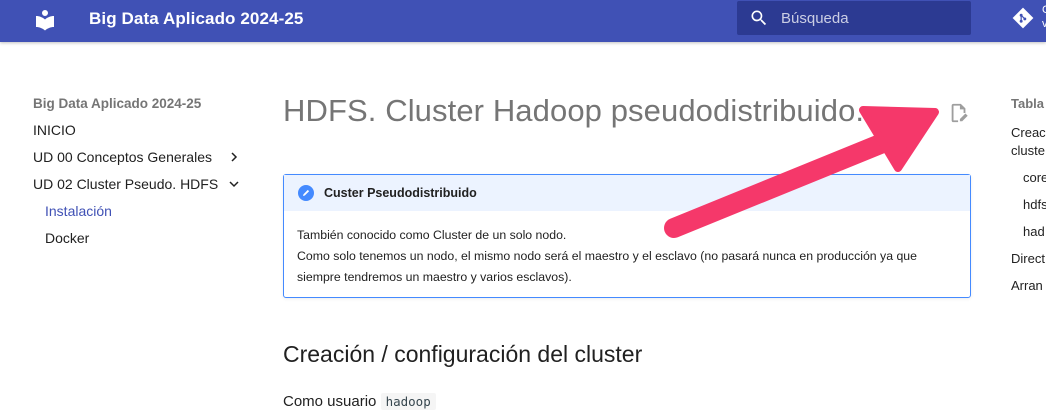  Describe the element at coordinates (126, 184) in the screenshot. I see `sidebar-item-label: UD 02 Cluster Pseudo. HDFS` at that location.